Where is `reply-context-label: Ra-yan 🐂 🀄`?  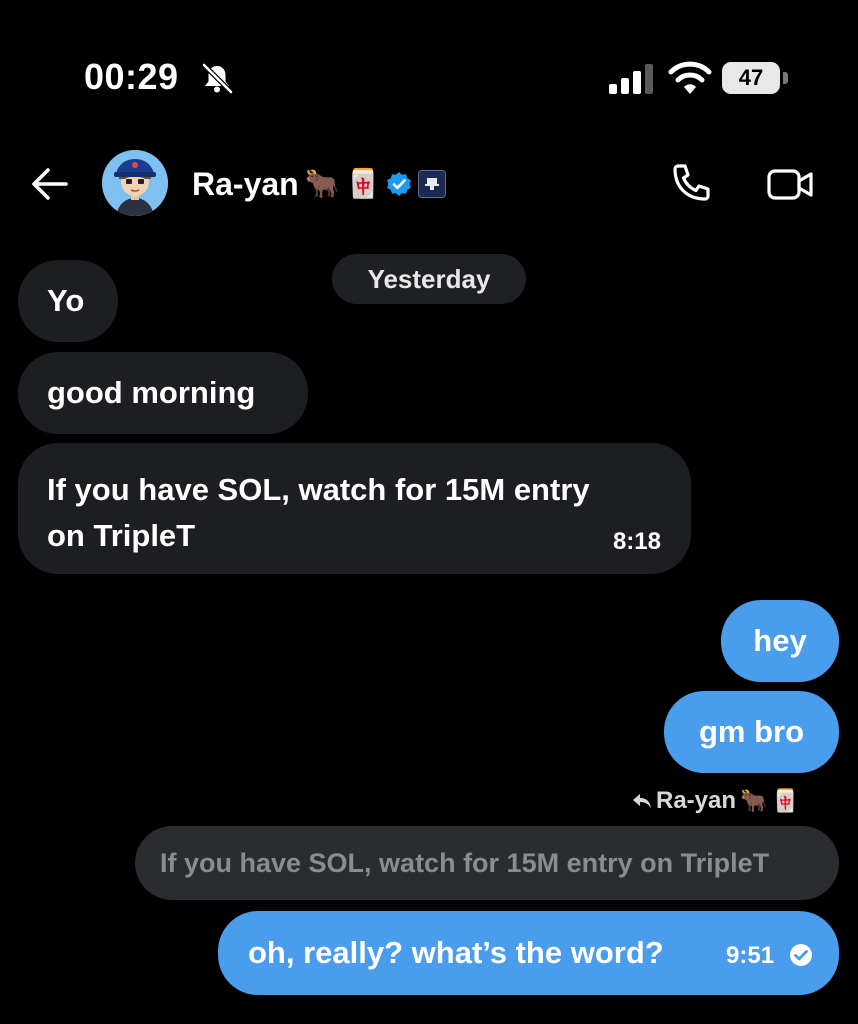 reply-context-label: Ra-yan 🐂 🀄 is located at coordinates (715, 801).